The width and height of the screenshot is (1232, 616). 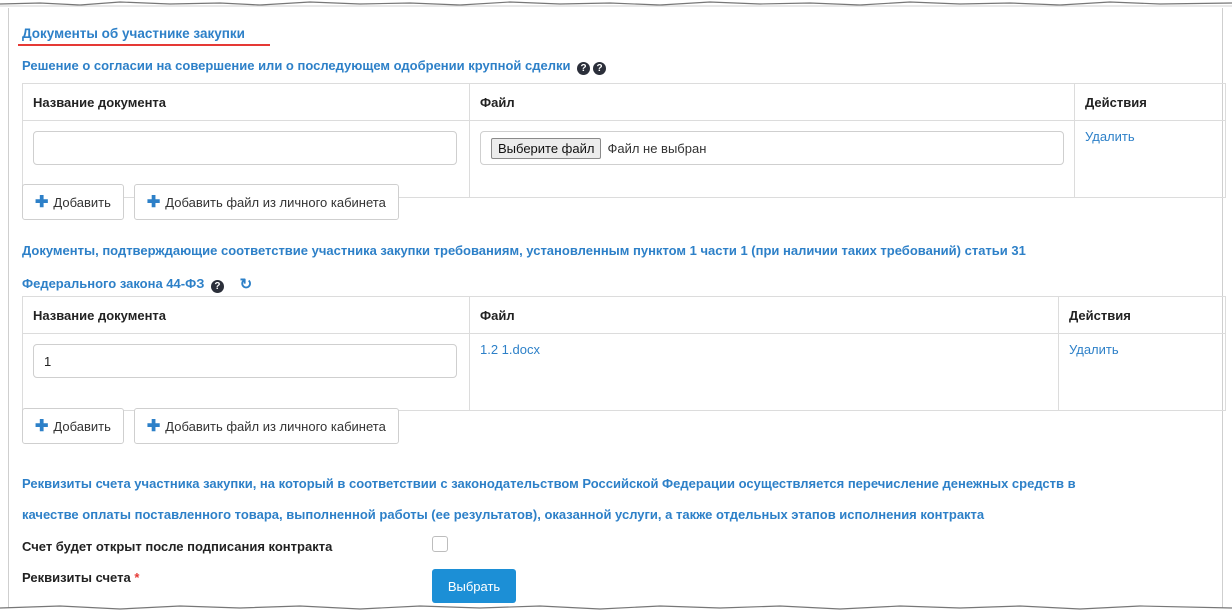 What do you see at coordinates (657, 148) in the screenshot?
I see `file-status: Файл не выбран` at bounding box center [657, 148].